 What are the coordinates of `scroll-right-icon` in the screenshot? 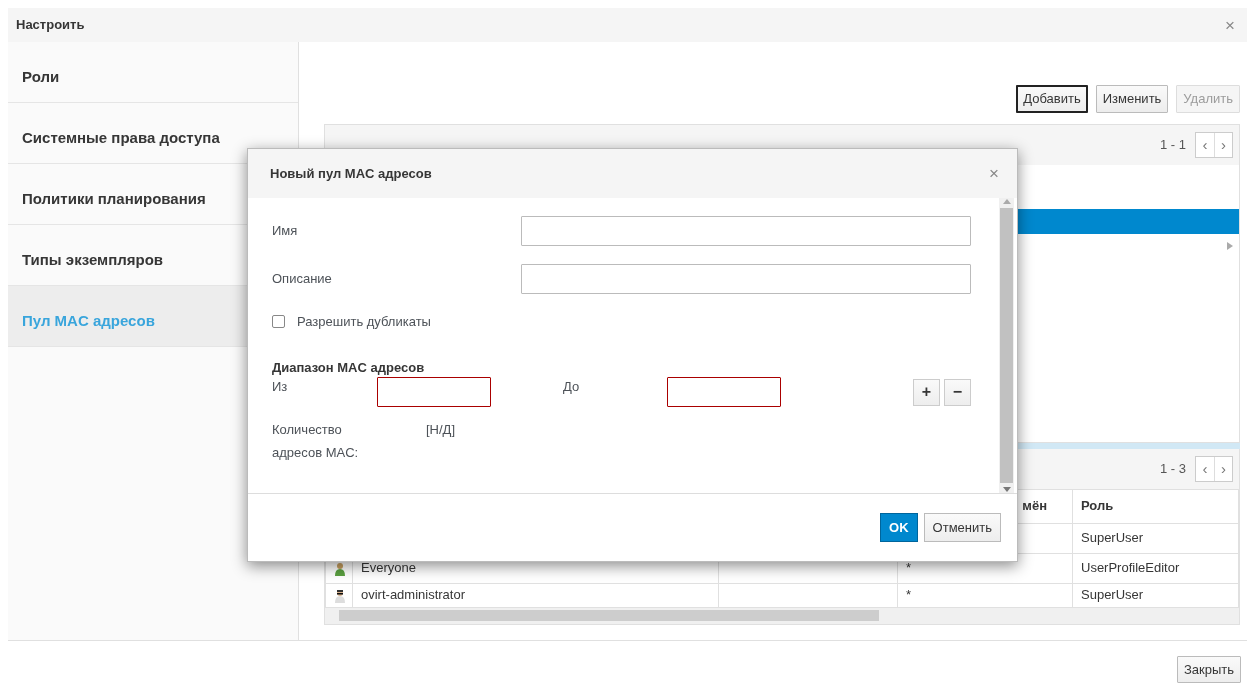 It's located at (1230, 245).